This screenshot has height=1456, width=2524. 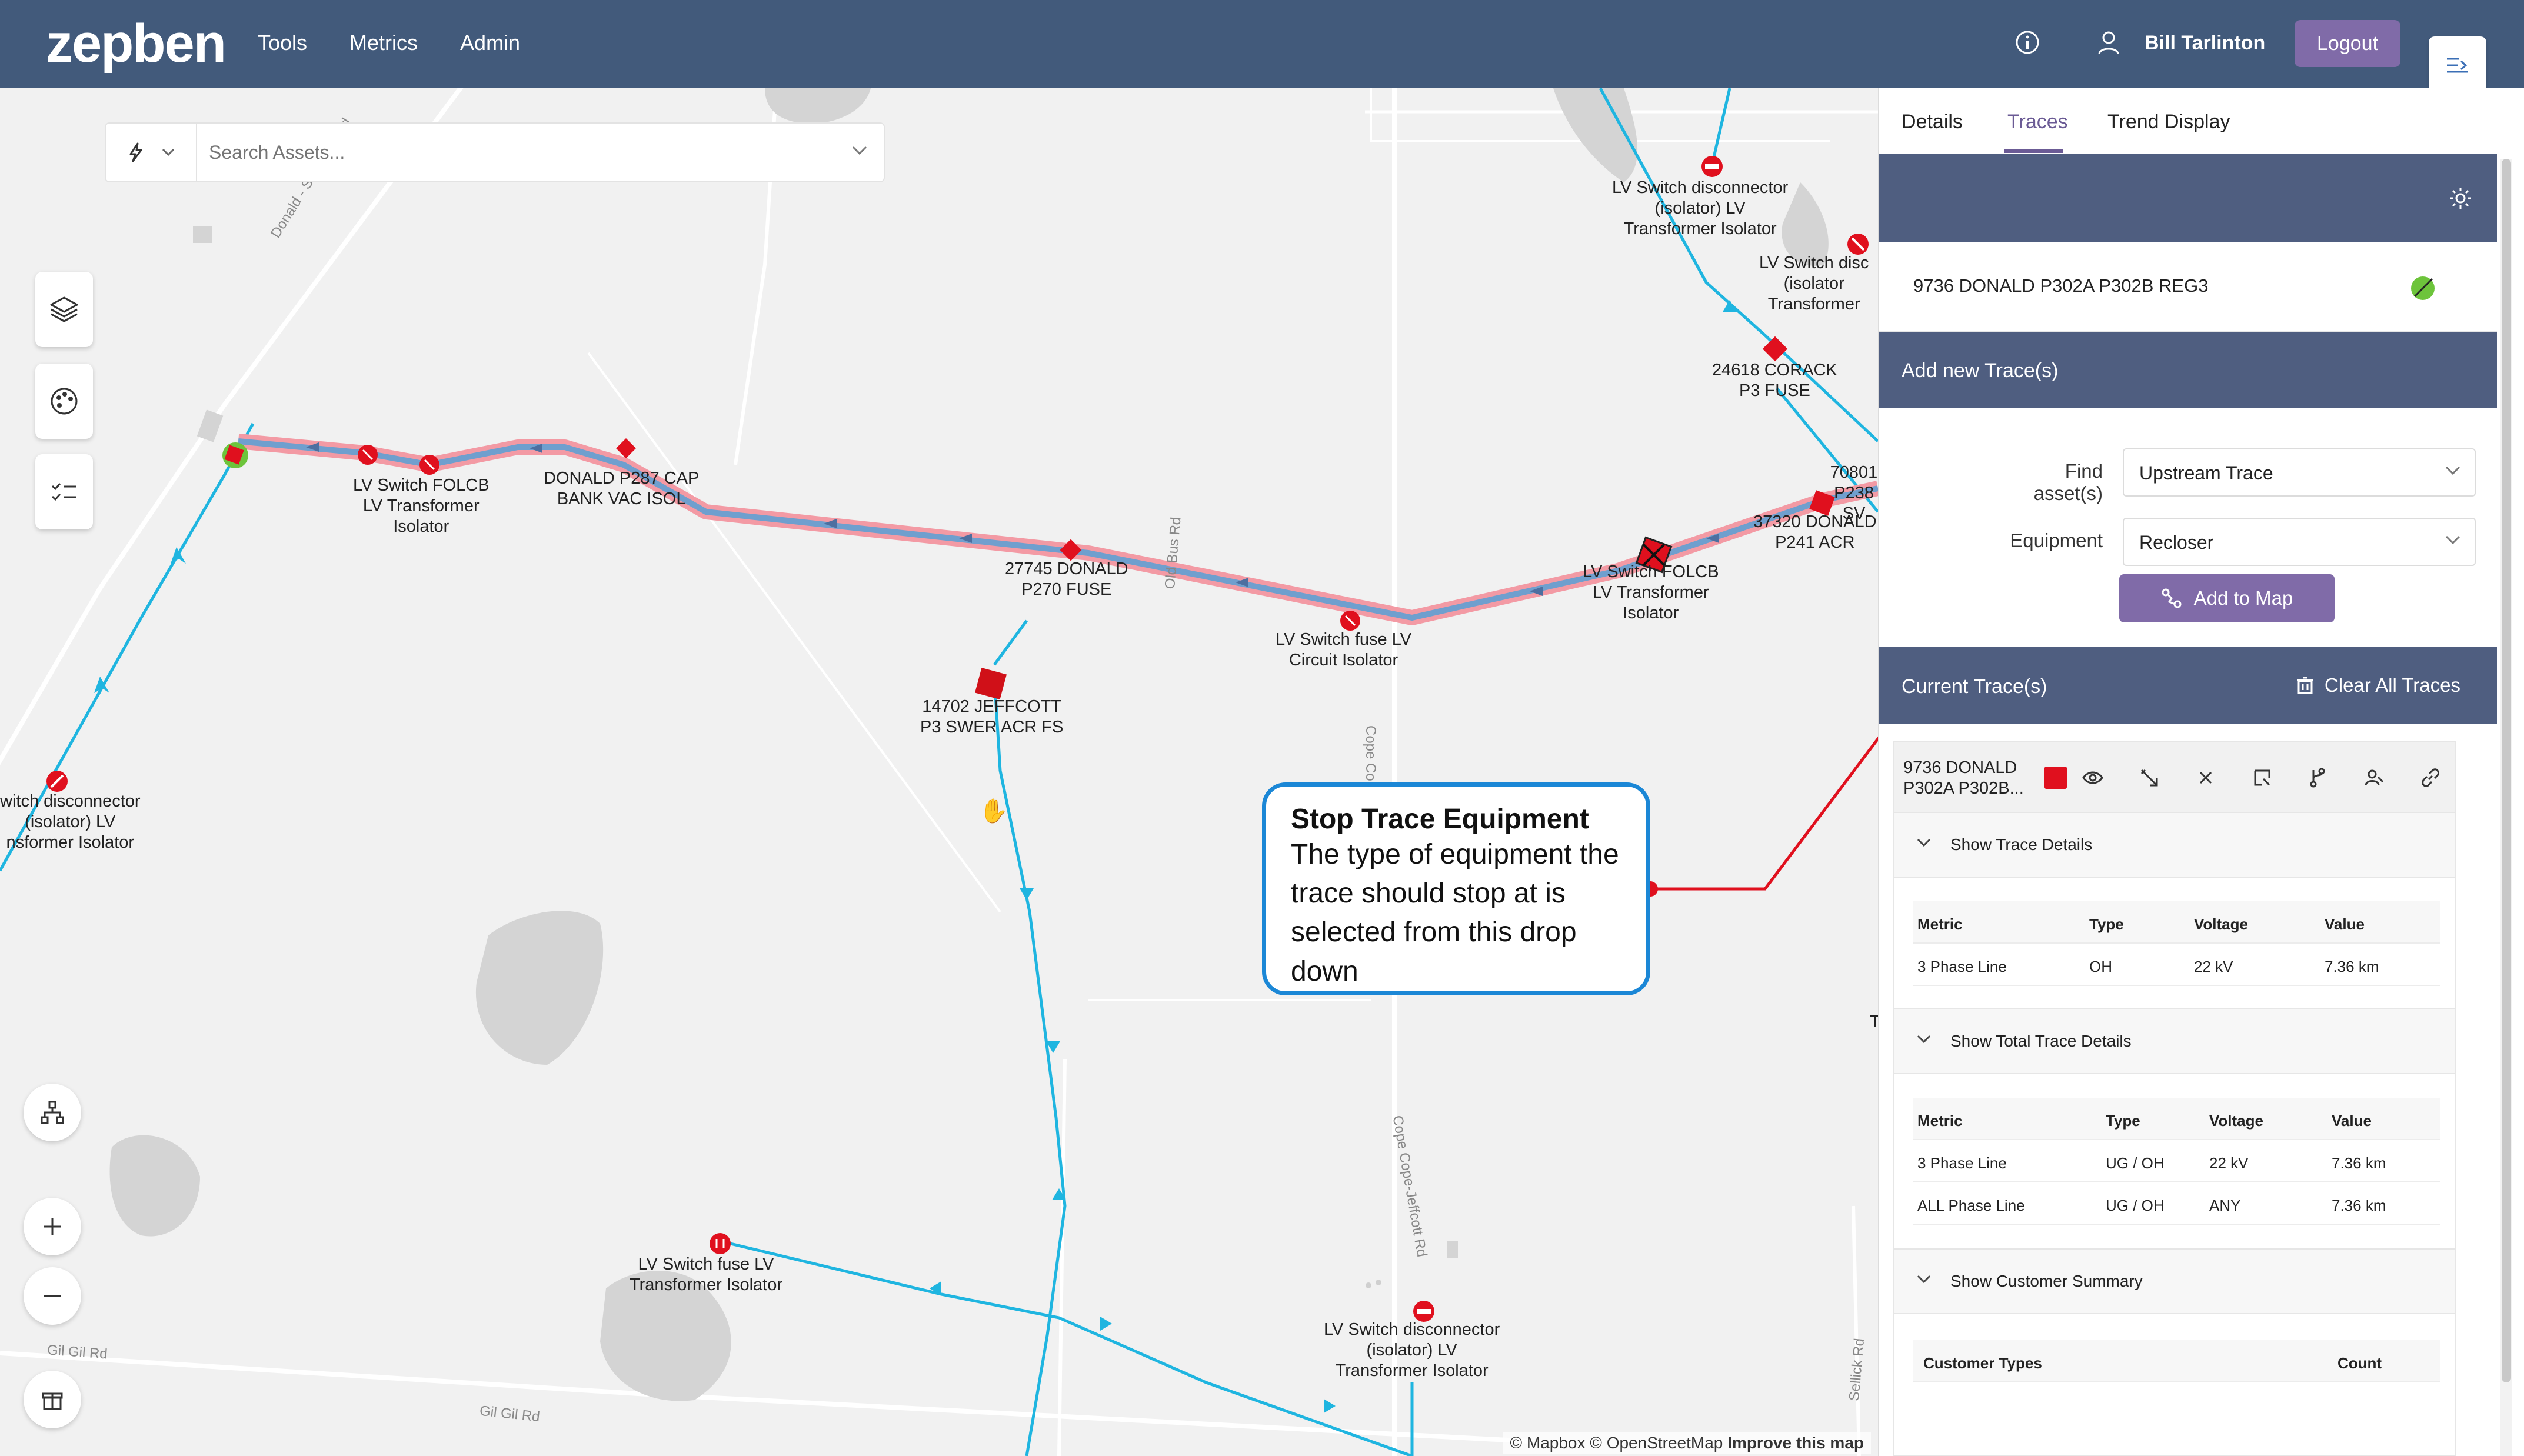 I want to click on close-icon, so click(x=2206, y=777).